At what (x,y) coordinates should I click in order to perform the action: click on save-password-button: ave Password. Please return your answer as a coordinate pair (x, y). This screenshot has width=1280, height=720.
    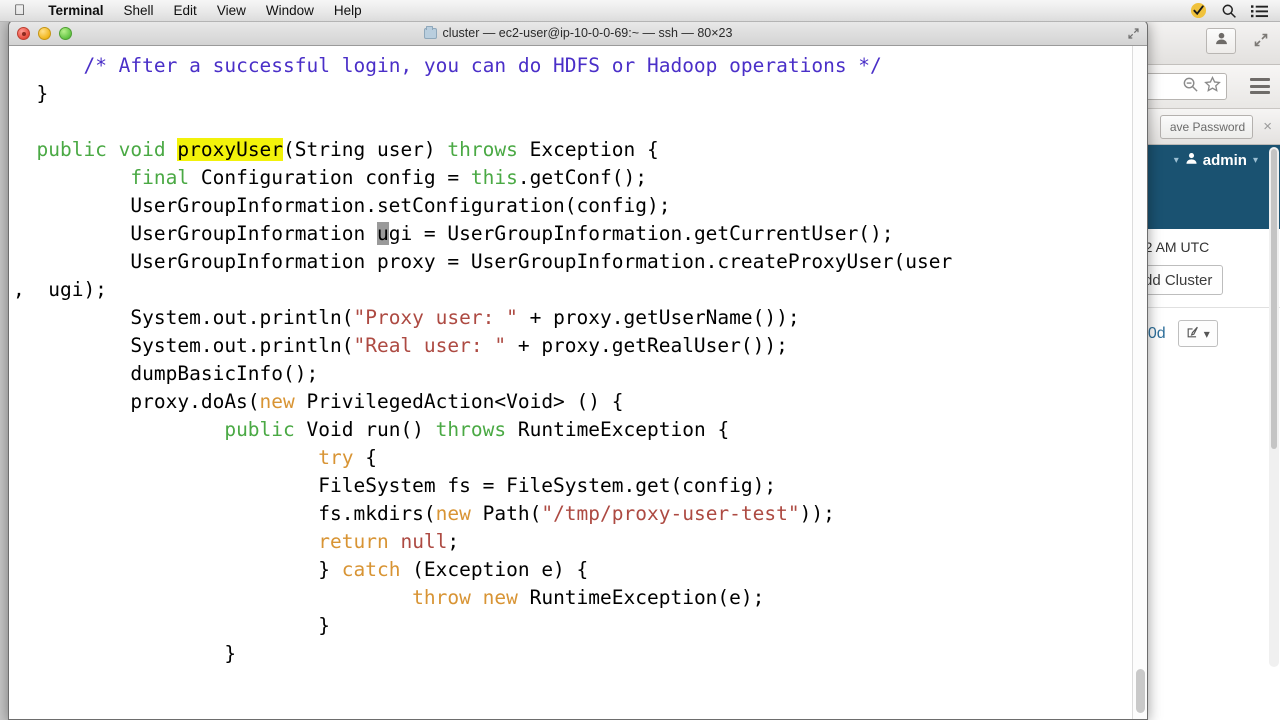
    Looking at the image, I should click on (1206, 126).